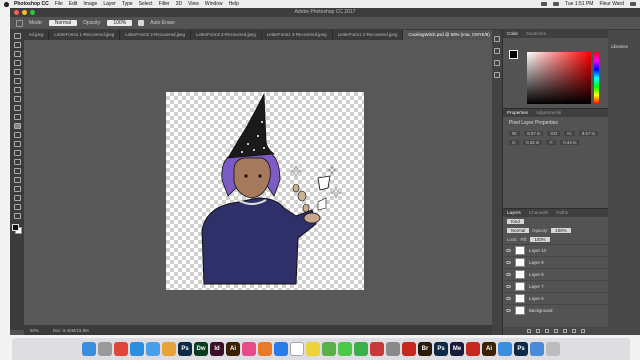 The height and width of the screenshot is (360, 640). I want to click on opacity-field: 100%, so click(120, 23).